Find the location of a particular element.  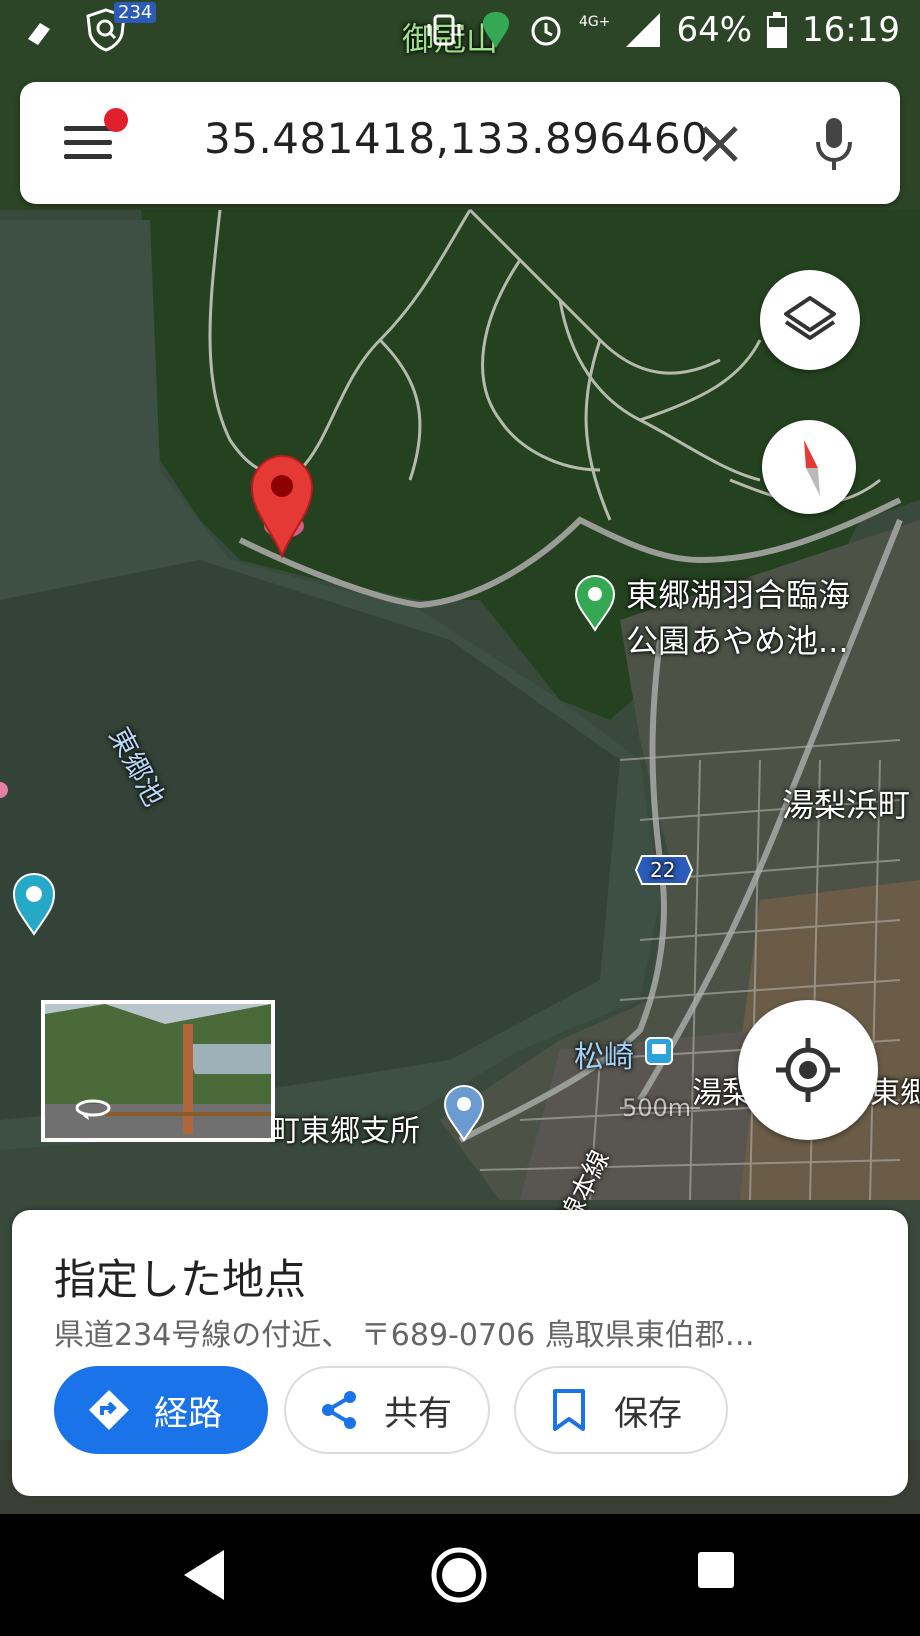

close-icon is located at coordinates (720, 144).